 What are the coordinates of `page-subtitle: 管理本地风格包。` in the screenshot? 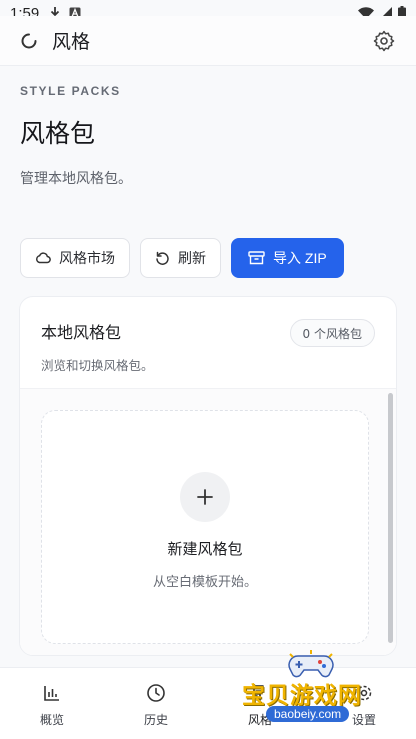 It's located at (76, 179).